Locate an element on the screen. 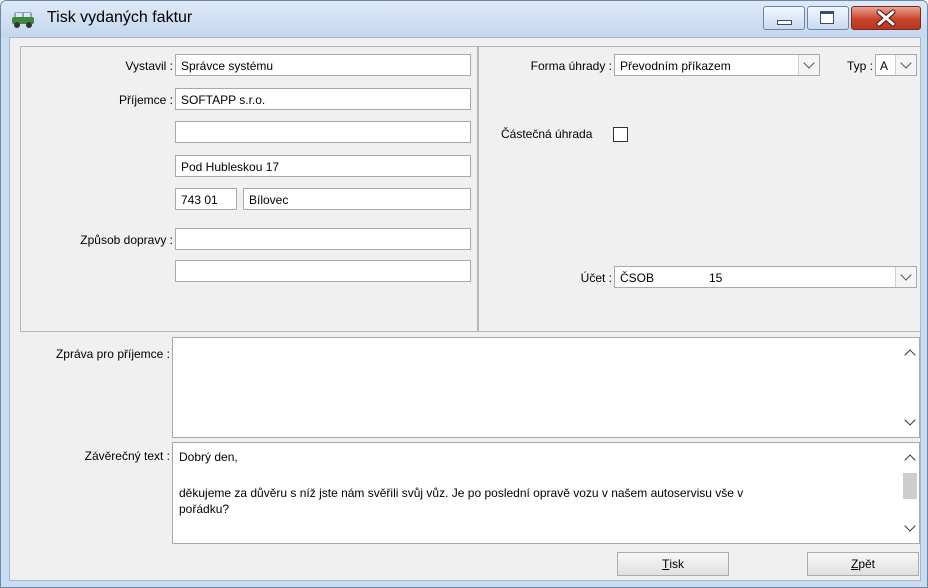 This screenshot has height=588, width=928. ucet-label: Účet : is located at coordinates (596, 278).